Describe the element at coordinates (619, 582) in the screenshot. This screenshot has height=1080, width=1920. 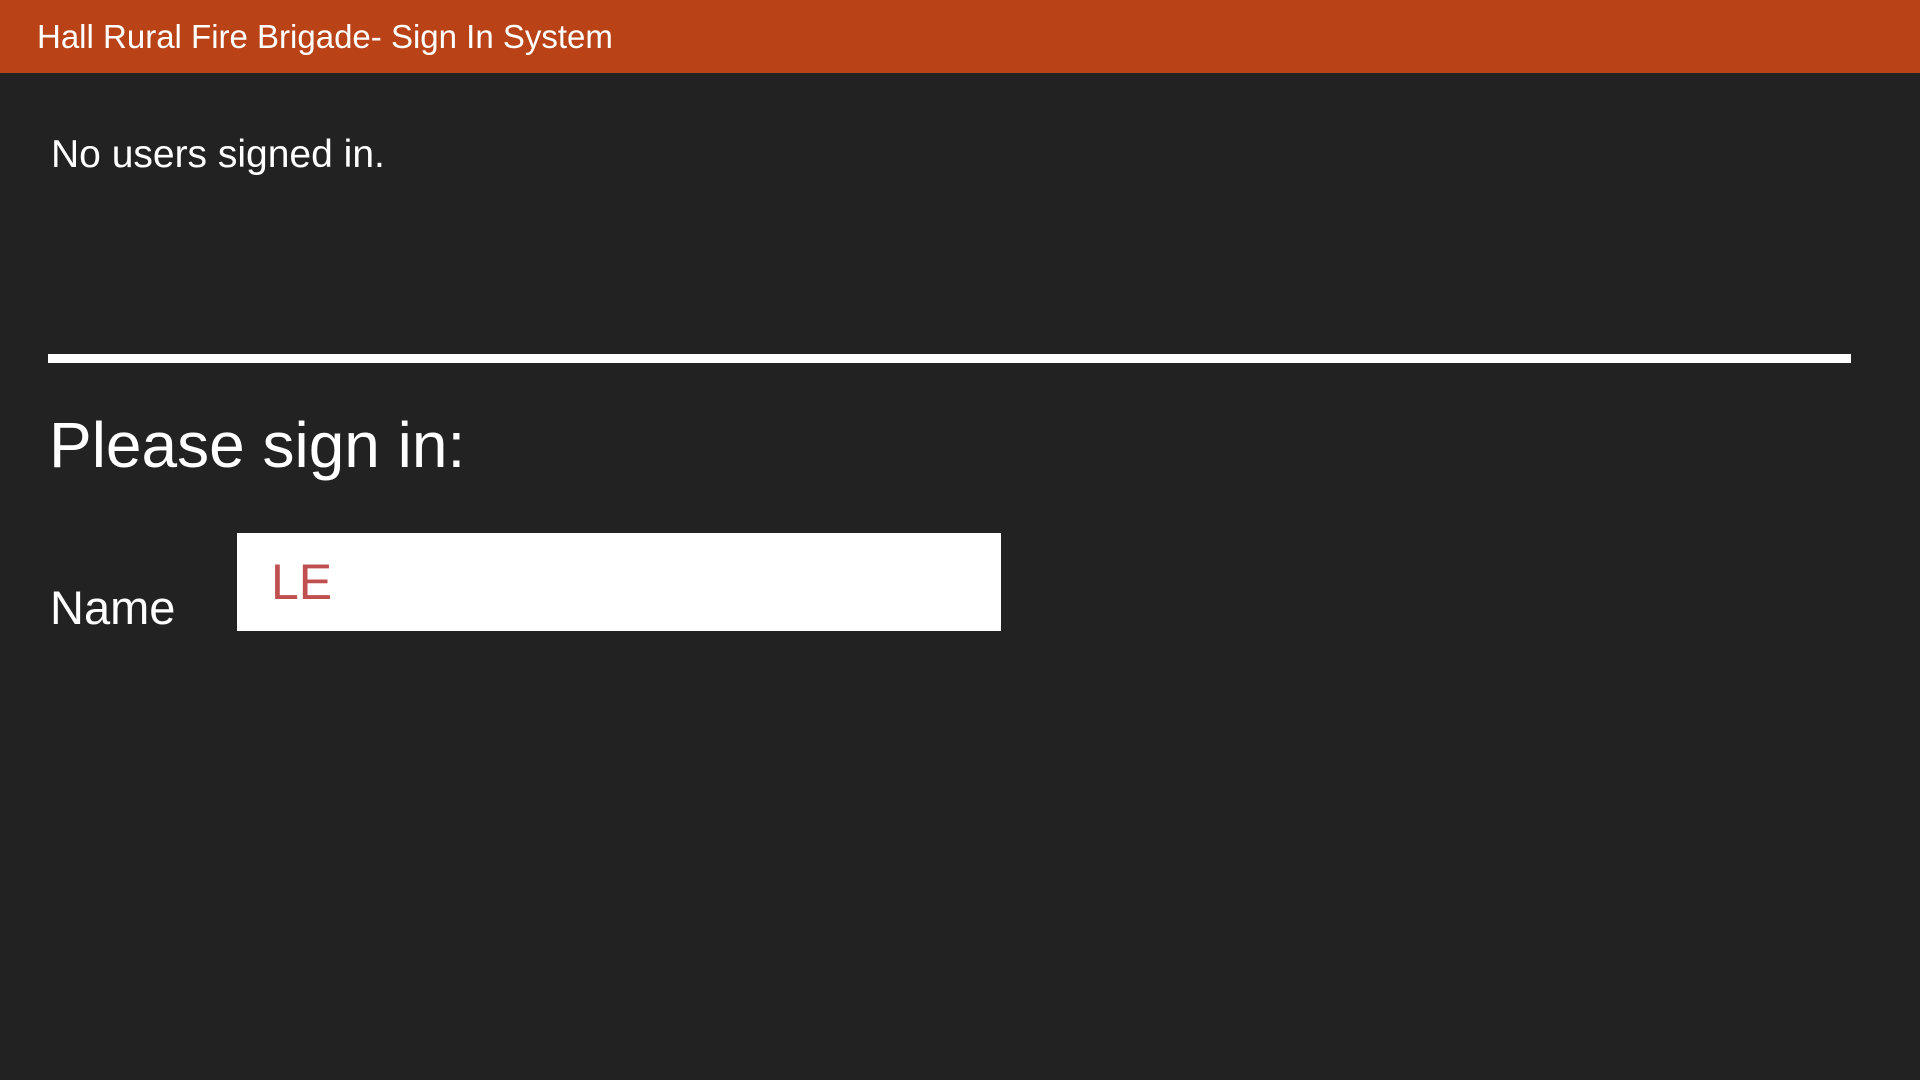
I see `name-input` at that location.